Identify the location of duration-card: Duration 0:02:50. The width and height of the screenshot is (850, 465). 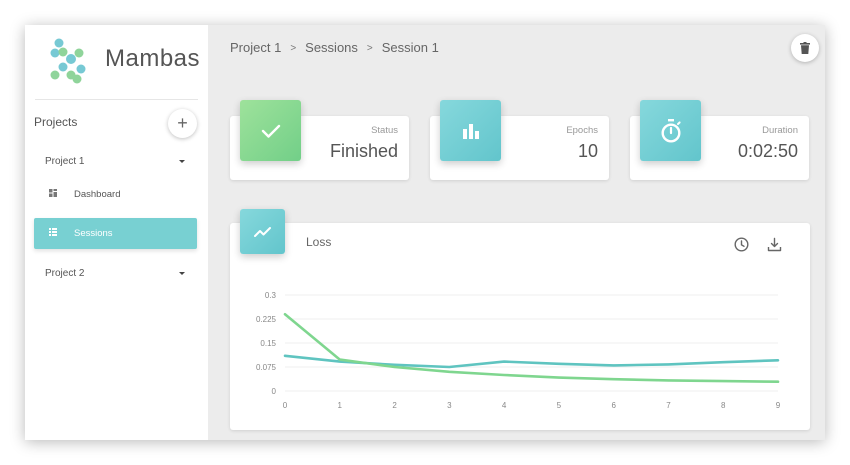
(719, 140).